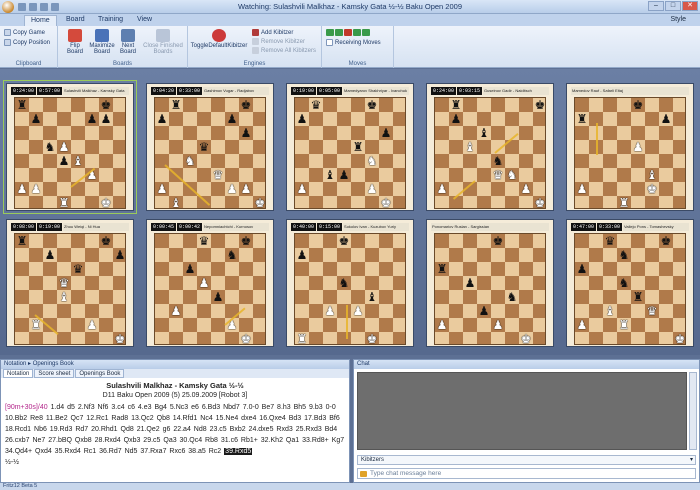 This screenshot has height=490, width=700. I want to click on toggle-default-kibitzer-button: ToggleDefaultKibitzer, so click(219, 39).